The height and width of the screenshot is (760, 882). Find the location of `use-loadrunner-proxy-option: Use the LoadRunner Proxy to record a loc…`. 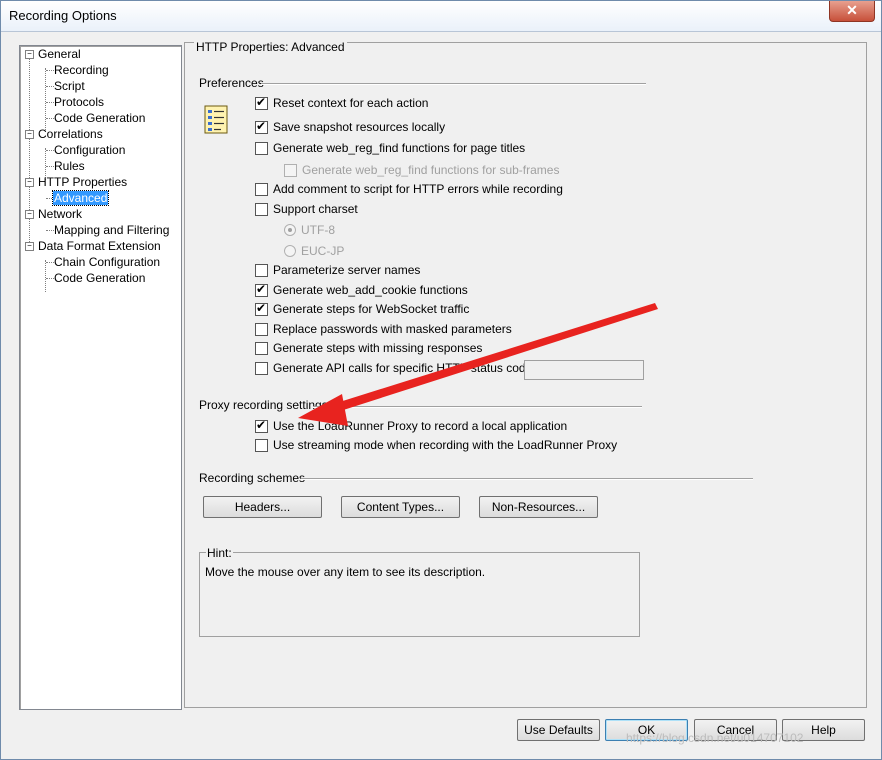

use-loadrunner-proxy-option: Use the LoadRunner Proxy to record a loc… is located at coordinates (411, 426).